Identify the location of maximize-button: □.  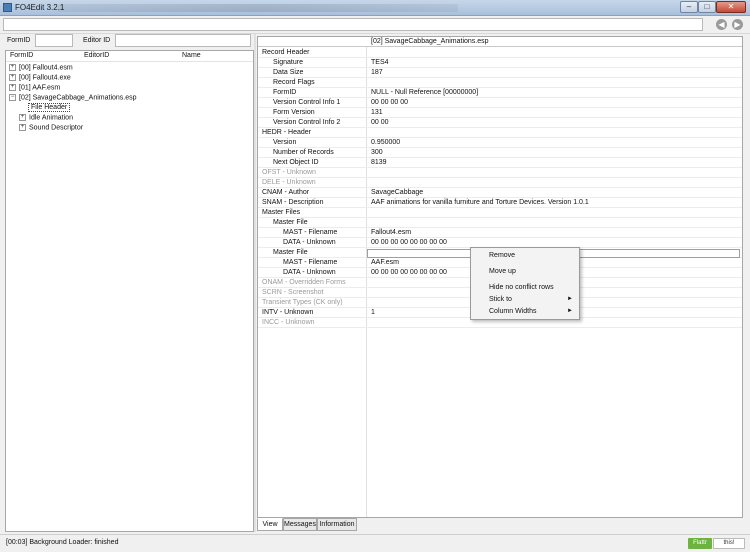
(707, 7).